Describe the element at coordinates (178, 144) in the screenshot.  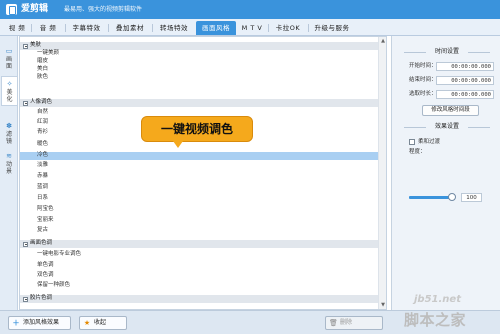
I see `callout-pointer` at that location.